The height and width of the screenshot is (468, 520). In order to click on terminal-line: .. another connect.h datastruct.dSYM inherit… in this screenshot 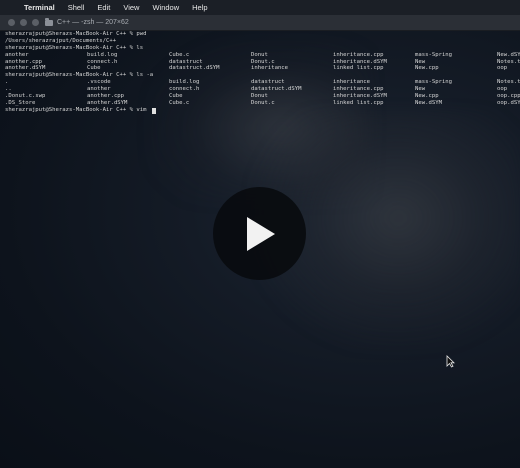, I will do `click(260, 89)`.